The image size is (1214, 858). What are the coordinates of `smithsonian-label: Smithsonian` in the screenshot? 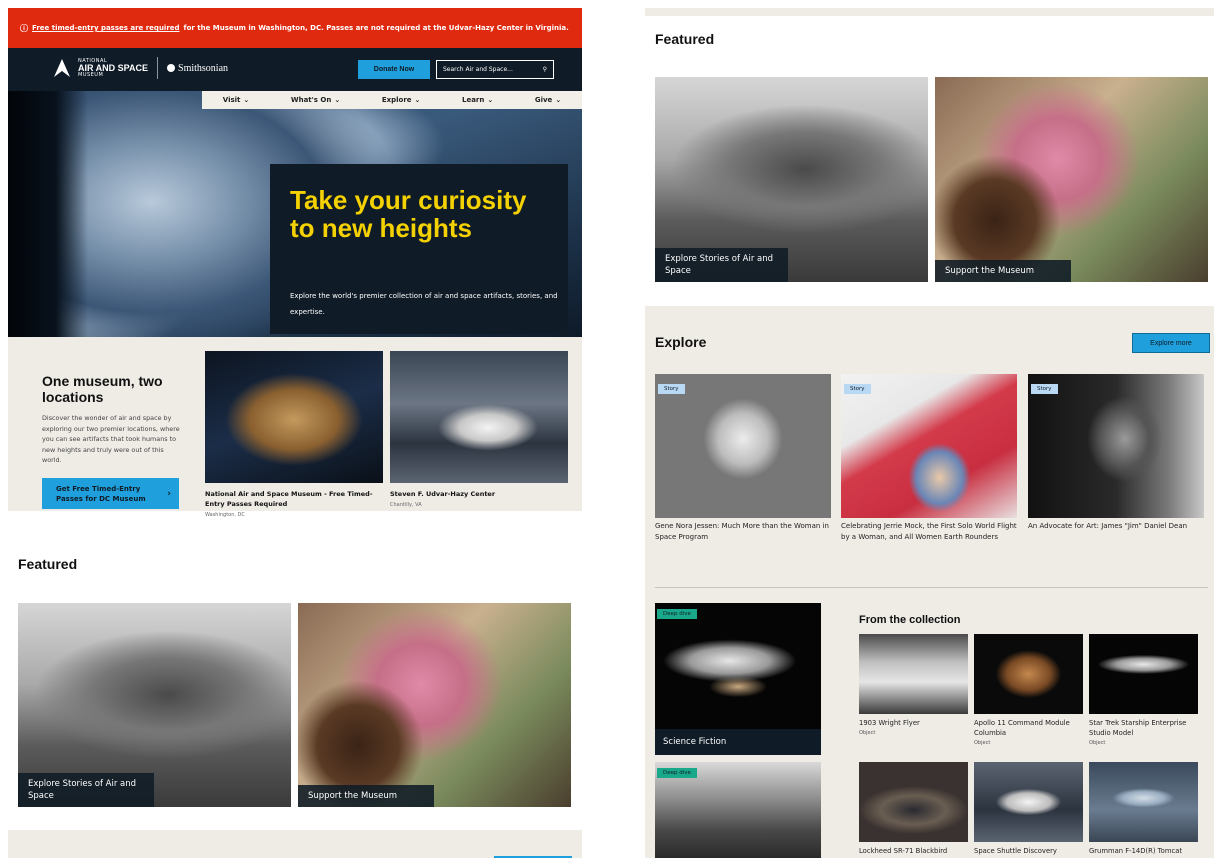 It's located at (203, 68).